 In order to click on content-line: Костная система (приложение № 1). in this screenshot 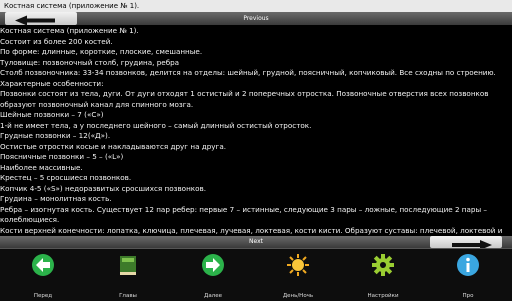, I will do `click(69, 30)`.